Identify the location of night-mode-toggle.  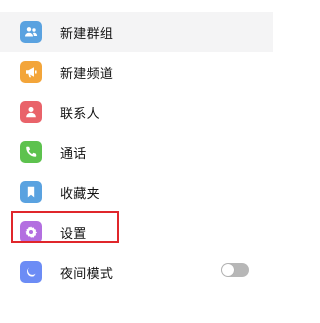
(235, 270).